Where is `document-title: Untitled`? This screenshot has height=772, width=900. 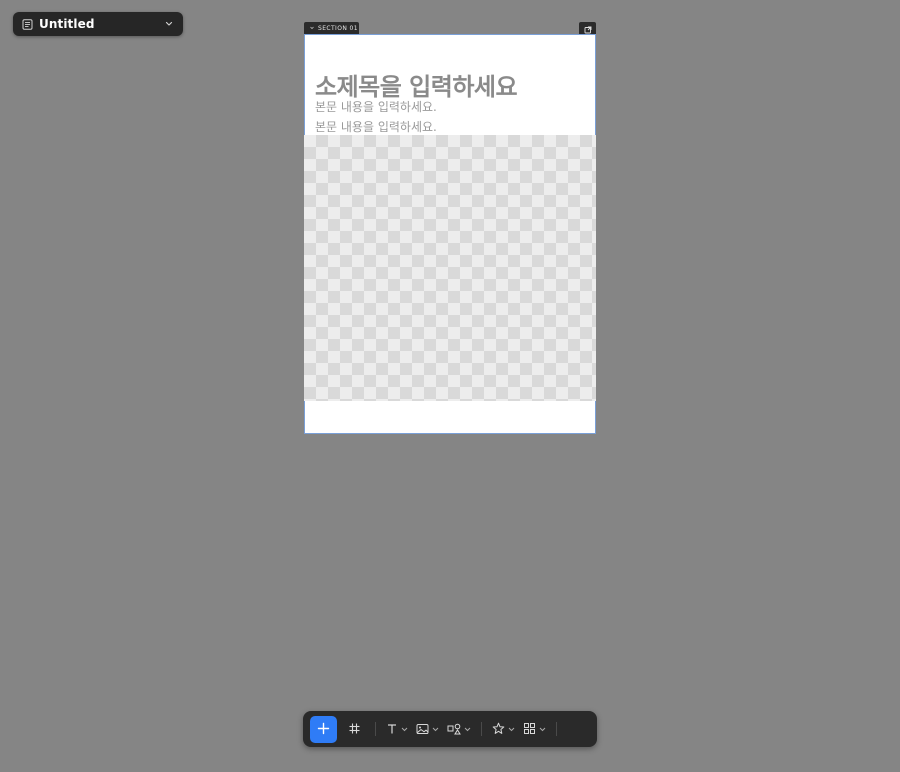 document-title: Untitled is located at coordinates (67, 24).